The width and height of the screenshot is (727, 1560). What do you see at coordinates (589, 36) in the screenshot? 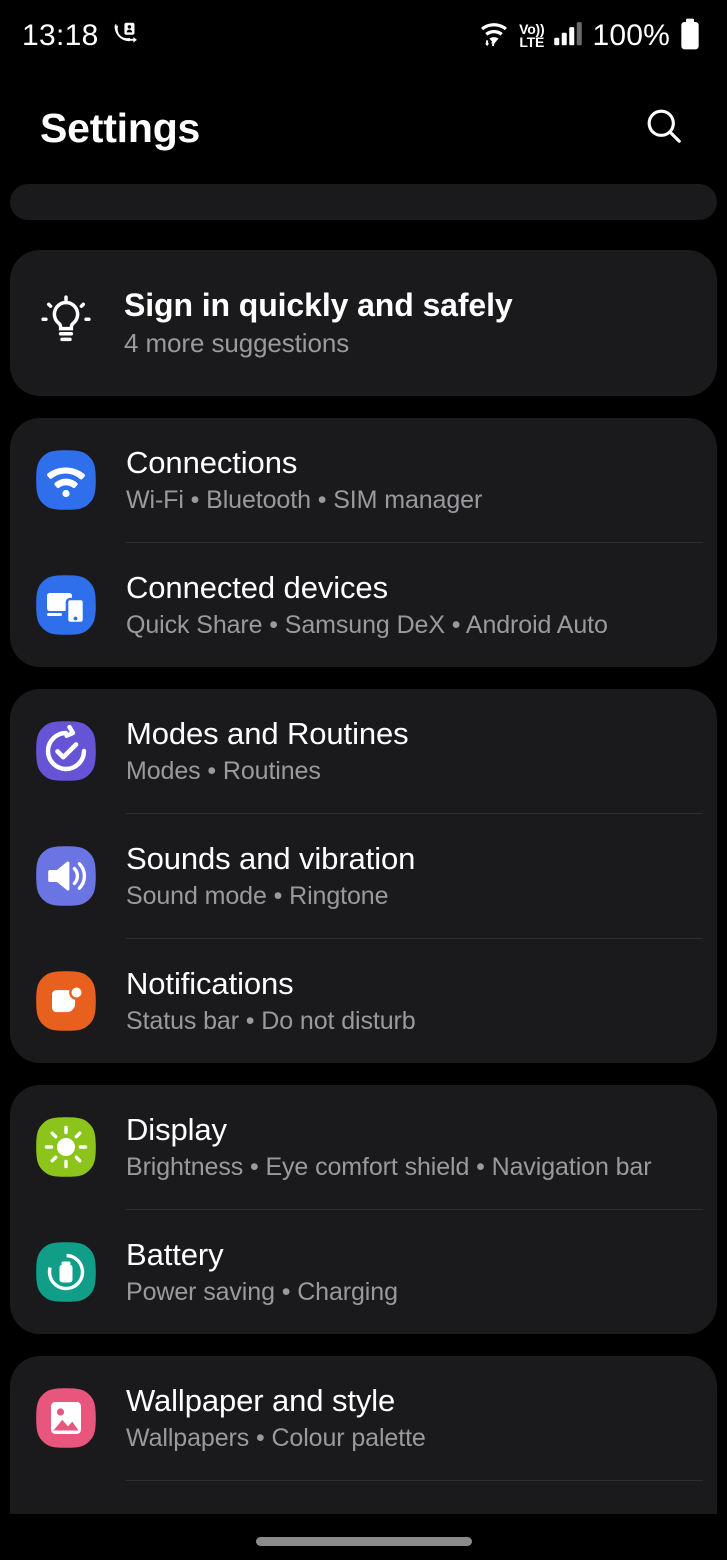
I see `status-bar-right: Vo)) LTE 100%` at bounding box center [589, 36].